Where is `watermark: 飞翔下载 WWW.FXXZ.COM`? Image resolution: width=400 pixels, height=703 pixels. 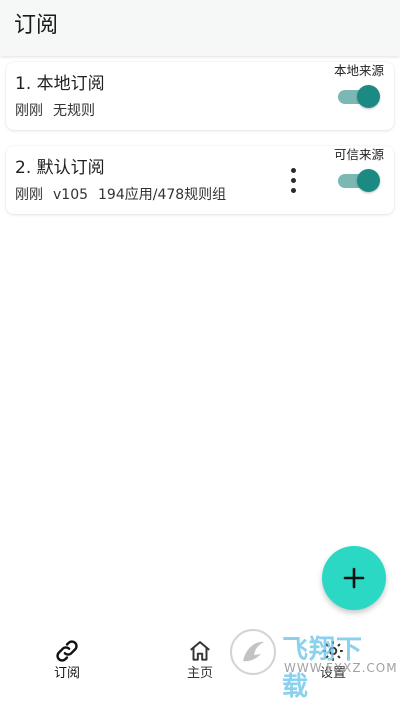
watermark: 飞翔下载 WWW.FXXZ.COM is located at coordinates (312, 664).